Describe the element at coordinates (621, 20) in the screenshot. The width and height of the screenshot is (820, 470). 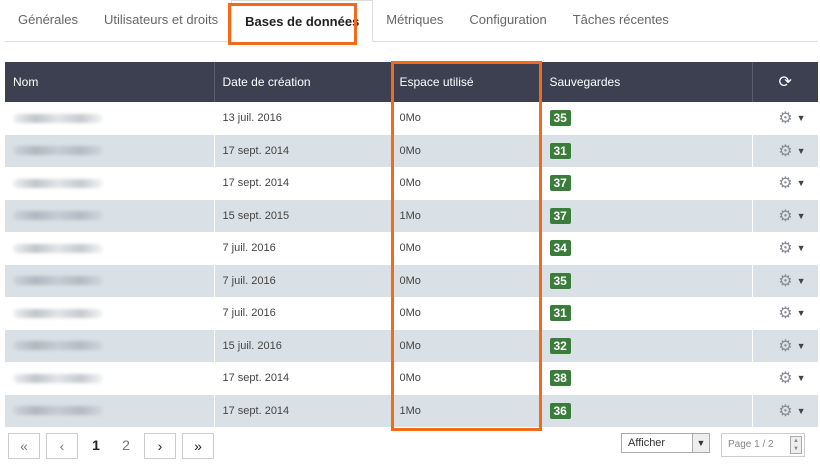
I see `tab-recent-tasks: Tâches récentes` at that location.